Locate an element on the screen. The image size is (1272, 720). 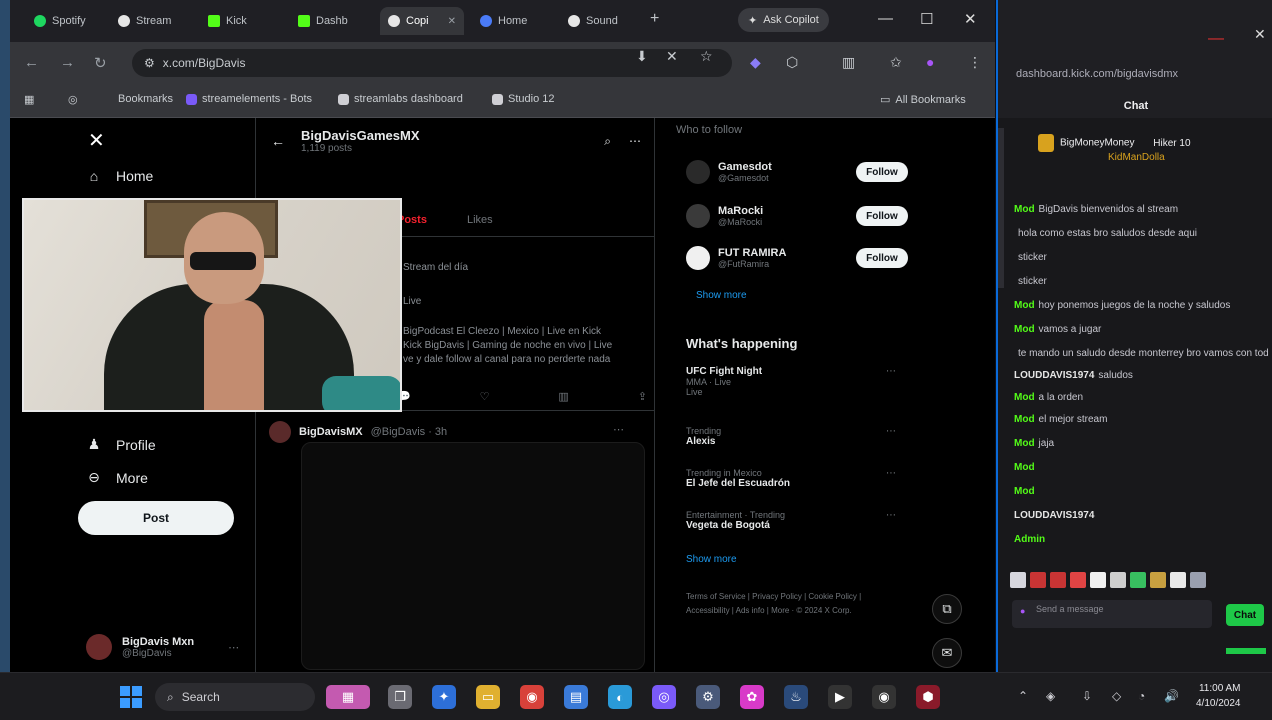
extension-icon: ◆ is located at coordinates (755, 62).